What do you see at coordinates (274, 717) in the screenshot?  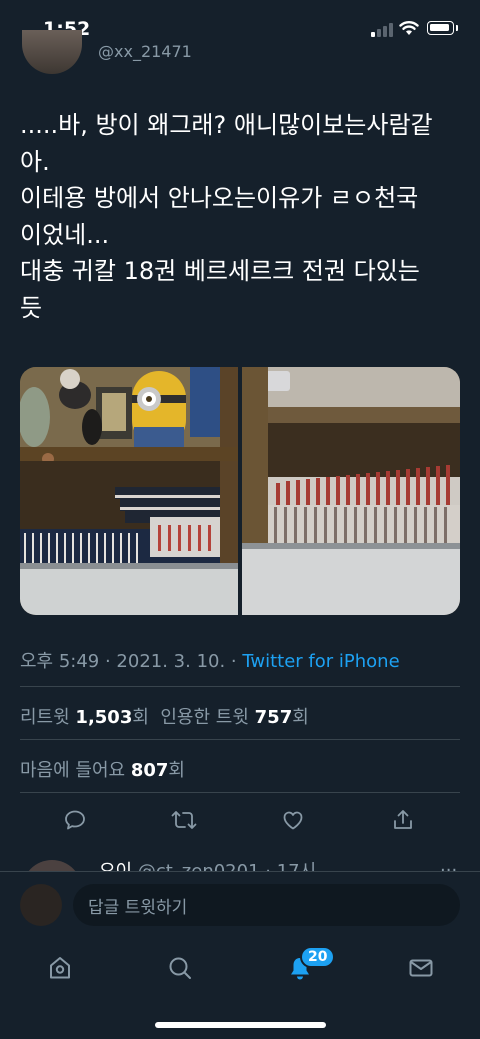 I see `quotes-count: 757` at bounding box center [274, 717].